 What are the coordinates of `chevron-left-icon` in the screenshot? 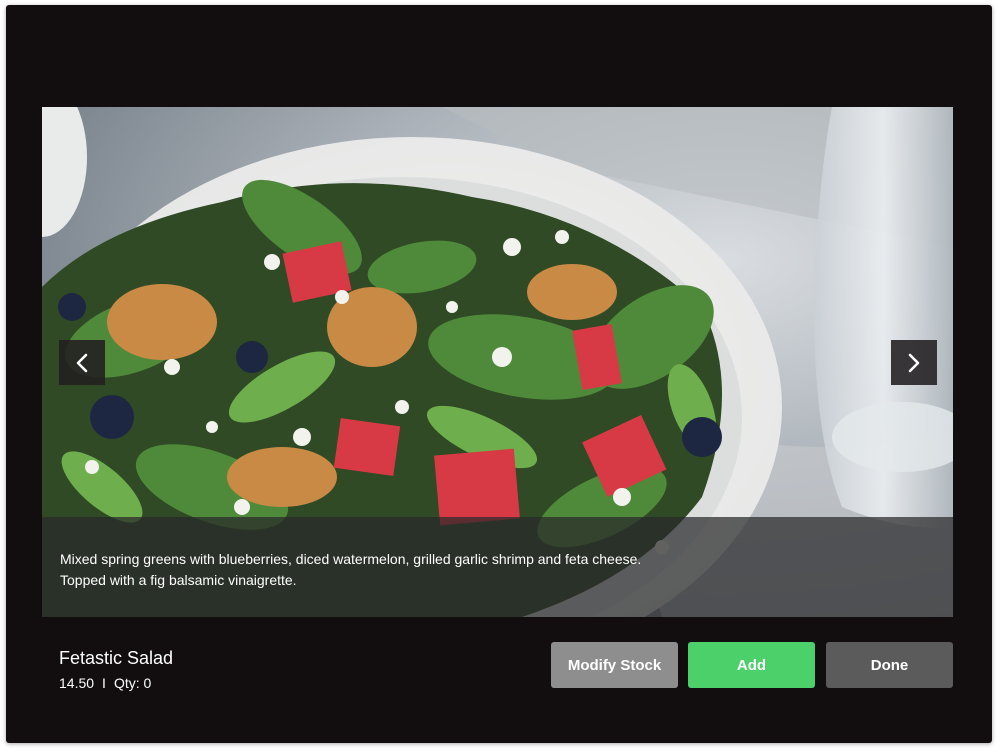 It's located at (82, 362).